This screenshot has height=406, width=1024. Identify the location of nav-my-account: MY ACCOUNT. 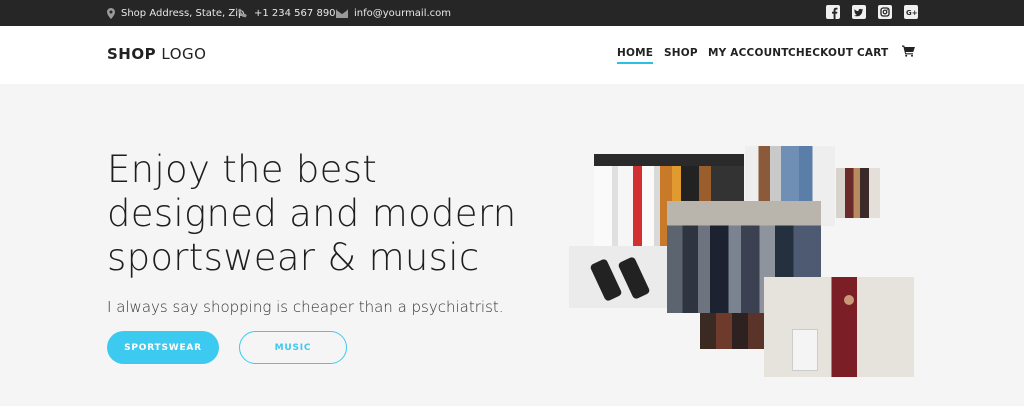
(748, 53).